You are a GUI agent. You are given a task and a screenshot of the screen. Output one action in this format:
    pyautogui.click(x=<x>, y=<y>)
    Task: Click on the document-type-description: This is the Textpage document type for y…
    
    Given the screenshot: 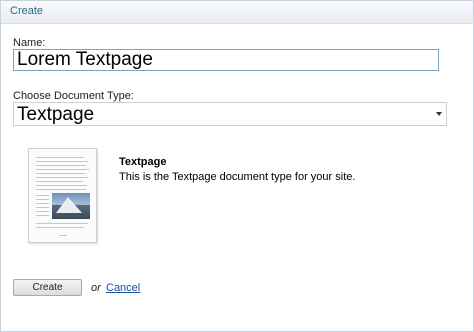 What is the action you would take?
    pyautogui.click(x=237, y=177)
    